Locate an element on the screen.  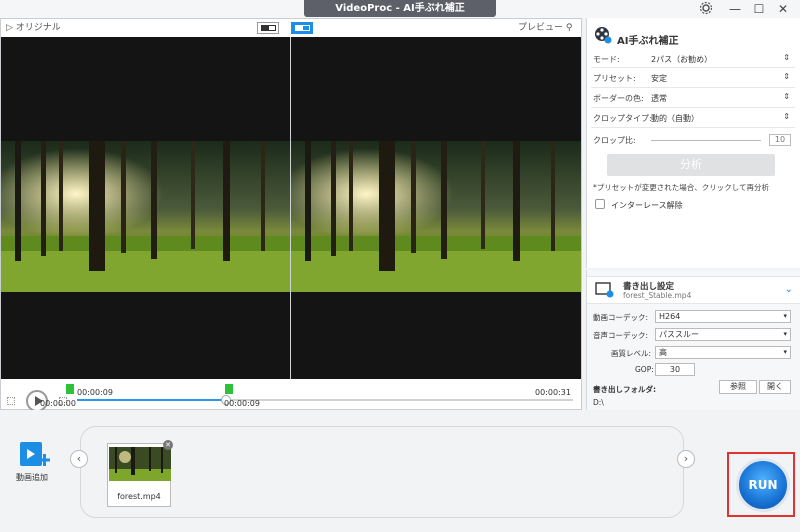
video-codec-label: 動画コーデック: is located at coordinates (621, 317).